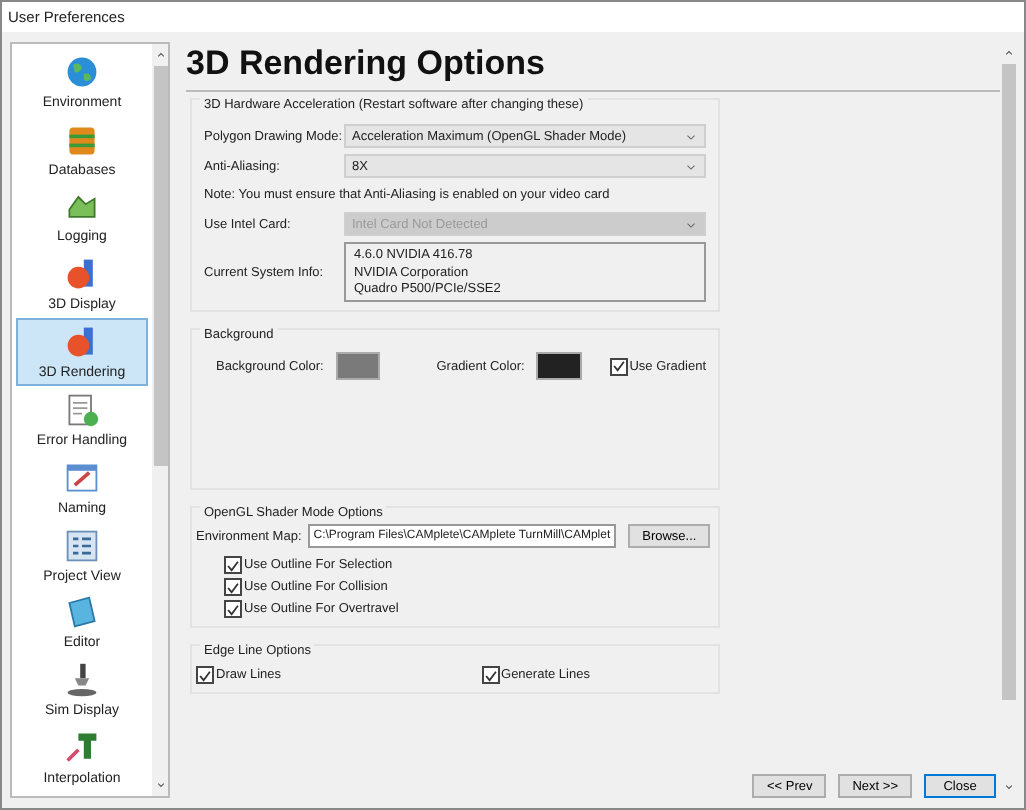  Describe the element at coordinates (82, 71) in the screenshot. I see `globe-icon` at that location.